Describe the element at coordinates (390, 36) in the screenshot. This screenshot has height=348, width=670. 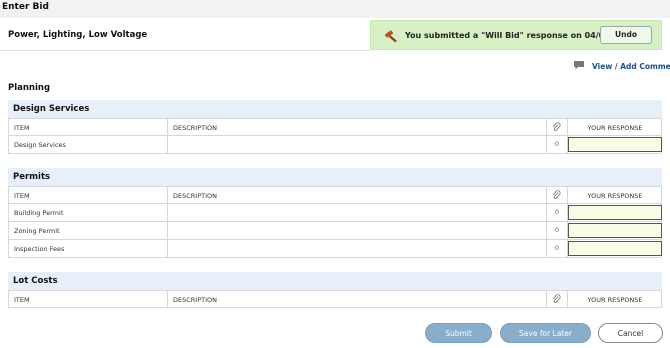
I see `gavel-icon` at that location.